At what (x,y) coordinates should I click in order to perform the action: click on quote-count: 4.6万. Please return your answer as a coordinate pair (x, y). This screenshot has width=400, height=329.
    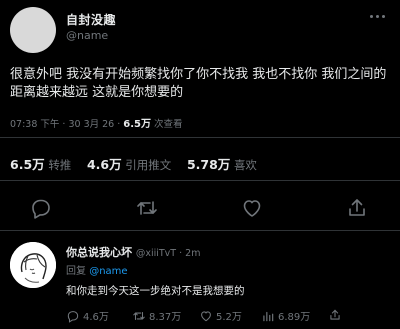
    Looking at the image, I should click on (104, 164).